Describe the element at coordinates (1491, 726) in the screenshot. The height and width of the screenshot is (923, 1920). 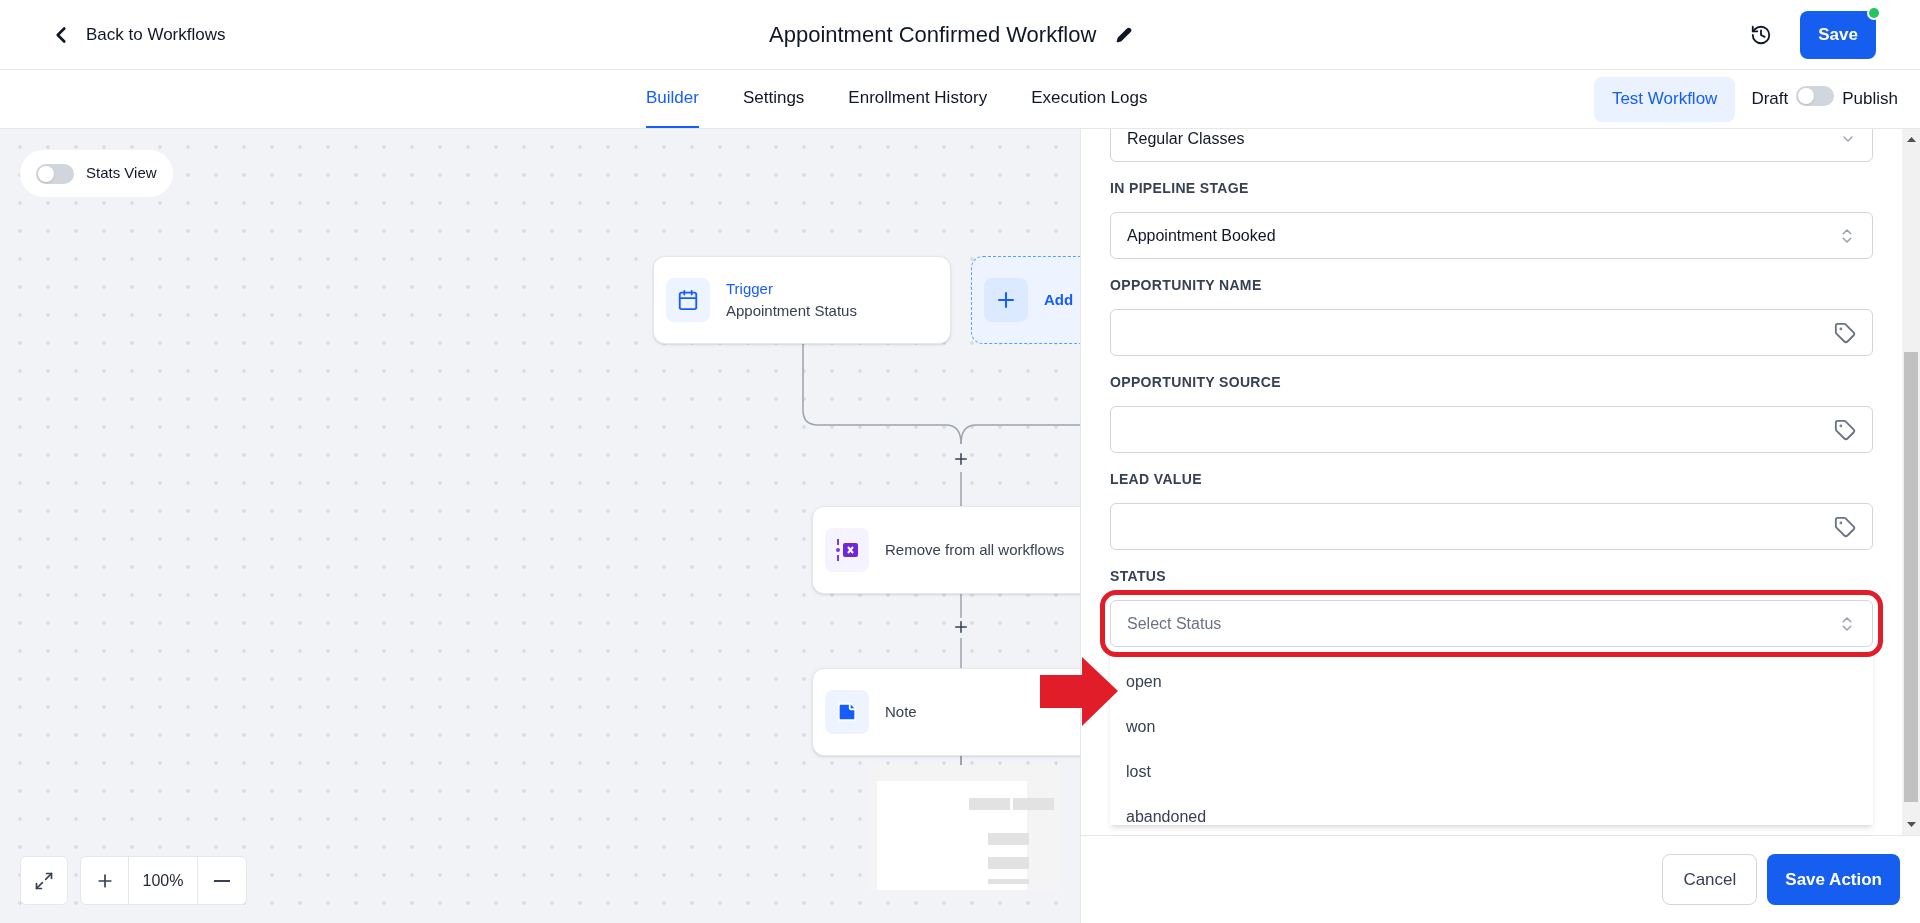
I see `dropdown-option: won` at that location.